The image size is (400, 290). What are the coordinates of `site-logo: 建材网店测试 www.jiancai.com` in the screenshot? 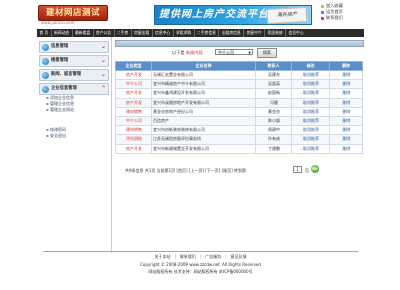 It's located at (73, 14).